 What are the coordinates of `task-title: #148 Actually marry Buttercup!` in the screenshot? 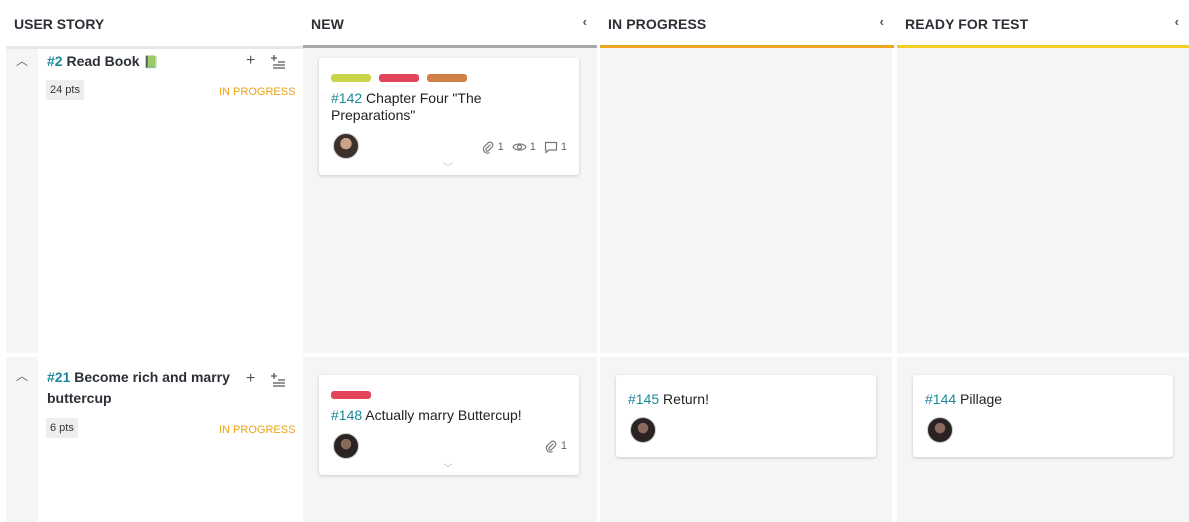 It's located at (426, 415).